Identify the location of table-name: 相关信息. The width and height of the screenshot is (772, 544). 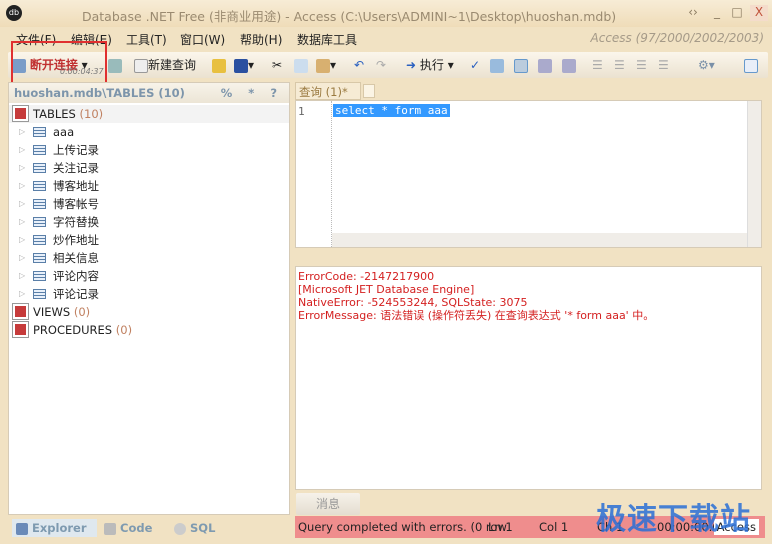
(76, 258).